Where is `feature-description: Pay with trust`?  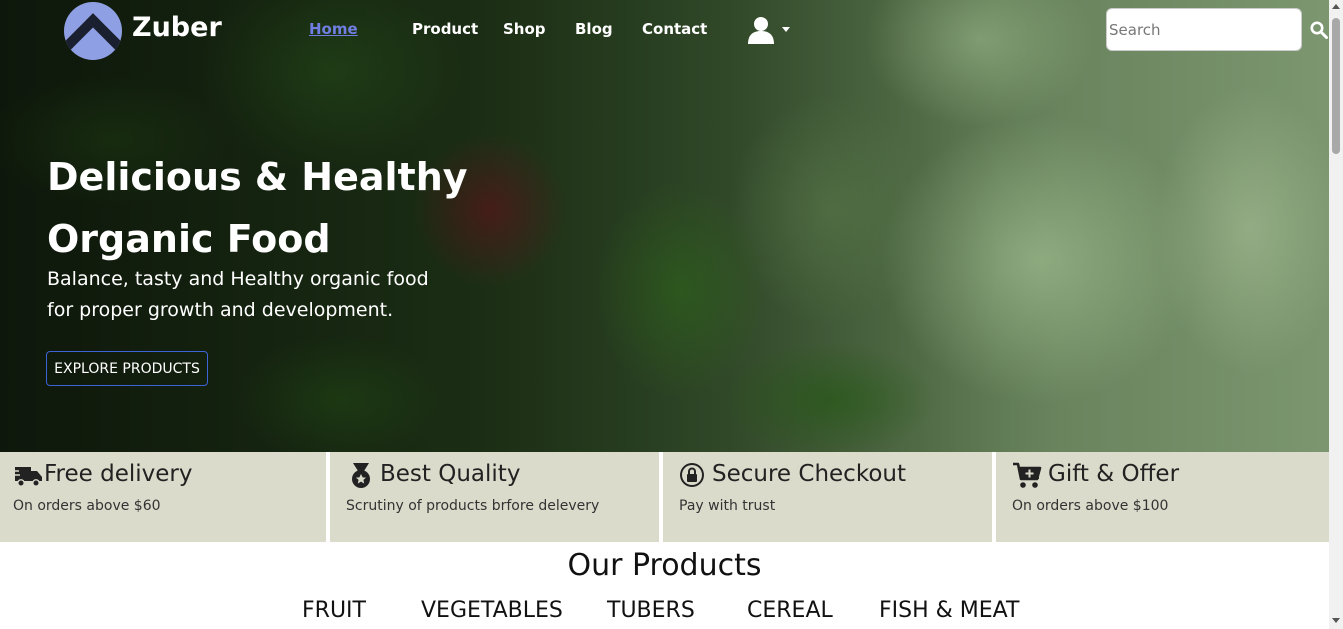 feature-description: Pay with trust is located at coordinates (727, 506).